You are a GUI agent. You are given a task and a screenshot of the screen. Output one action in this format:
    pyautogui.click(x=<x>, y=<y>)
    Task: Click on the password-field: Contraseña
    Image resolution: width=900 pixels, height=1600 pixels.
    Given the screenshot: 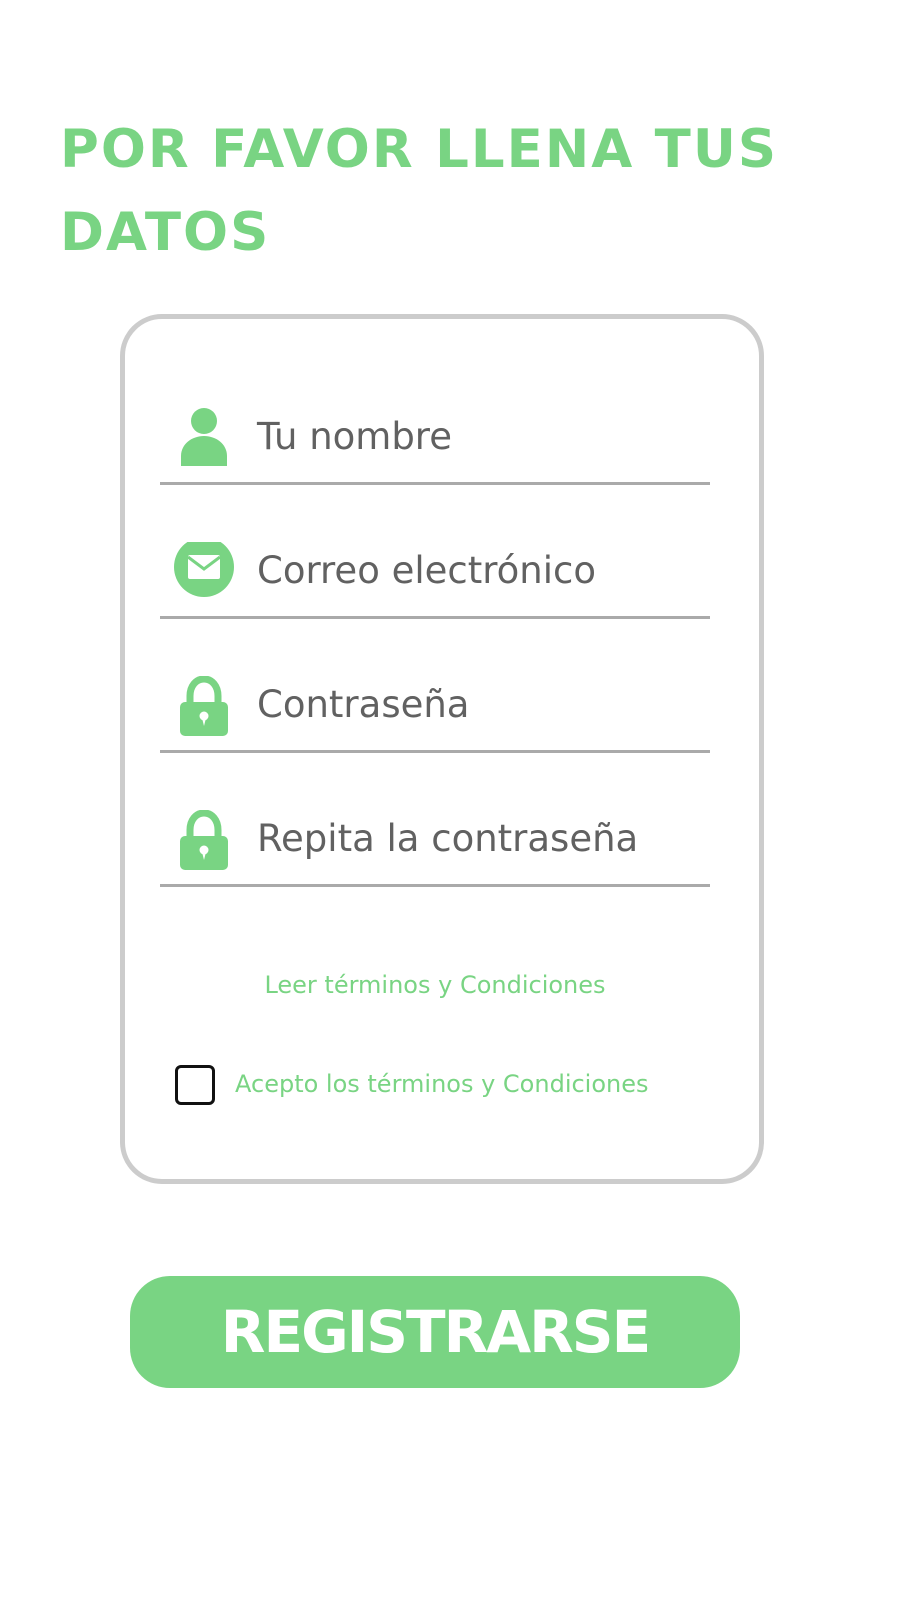 What is the action you would take?
    pyautogui.click(x=435, y=711)
    